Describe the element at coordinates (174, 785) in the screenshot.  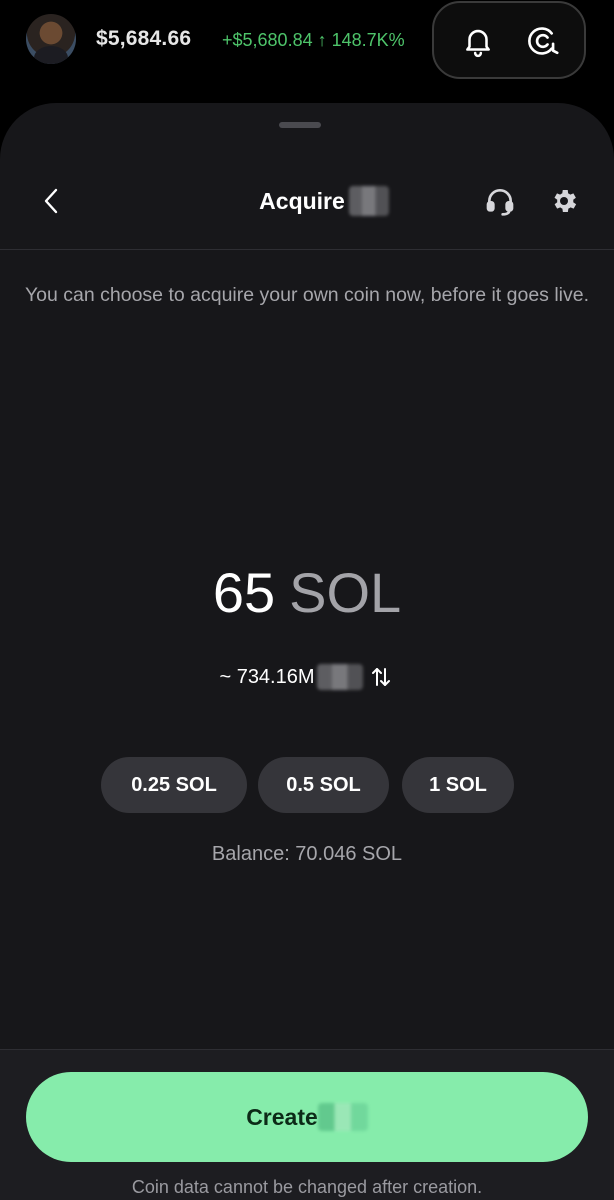
I see `preset-button-0-25: 0.25 SOL` at that location.